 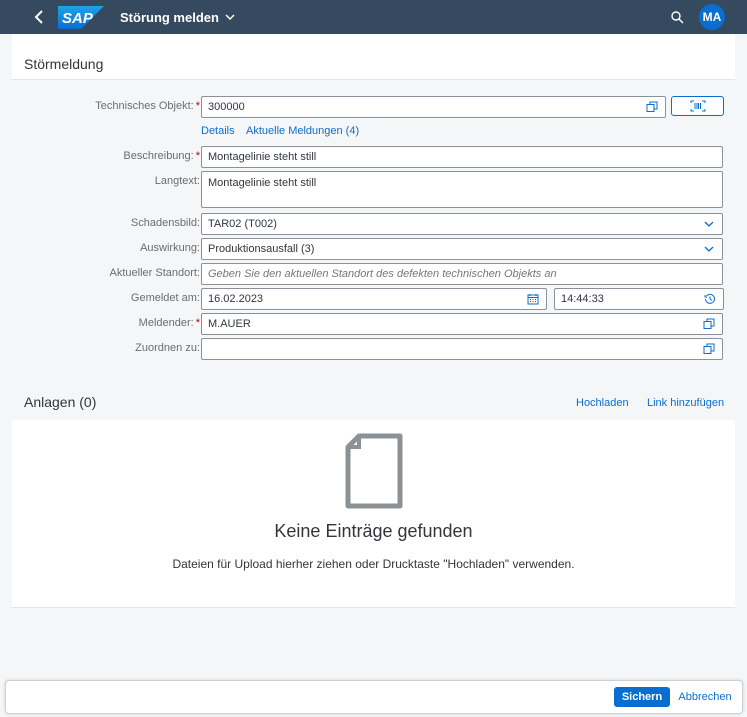 What do you see at coordinates (170, 248) in the screenshot?
I see `effect-label: Auswirkung:` at bounding box center [170, 248].